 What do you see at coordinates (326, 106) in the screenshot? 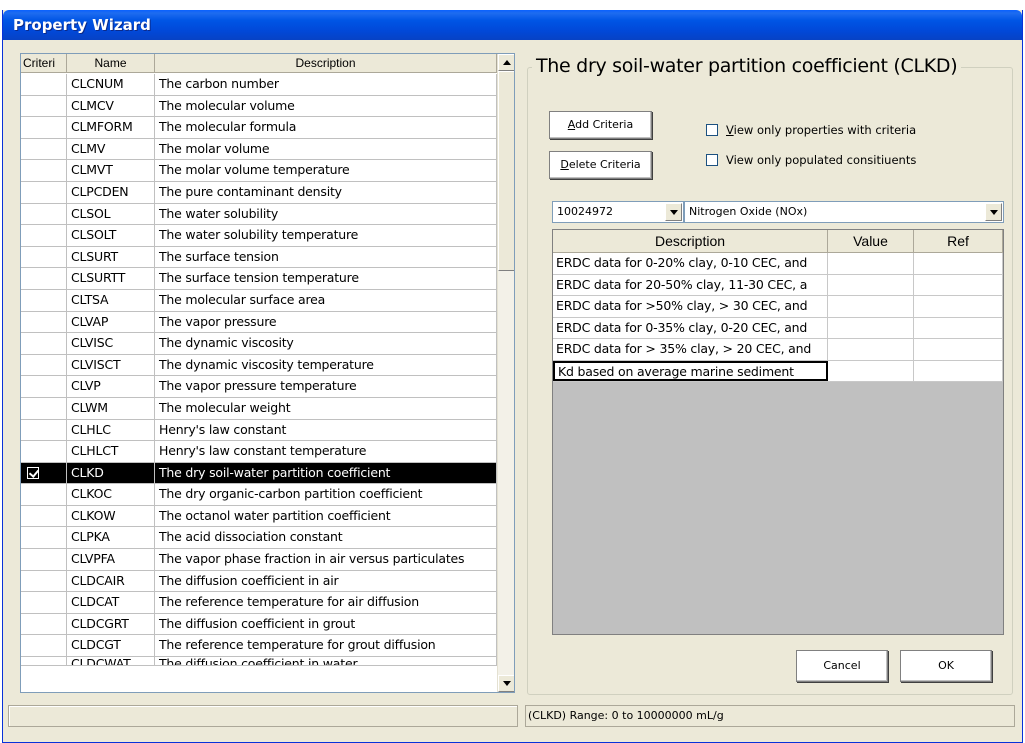
I see `description-cell: The molecular volume` at bounding box center [326, 106].